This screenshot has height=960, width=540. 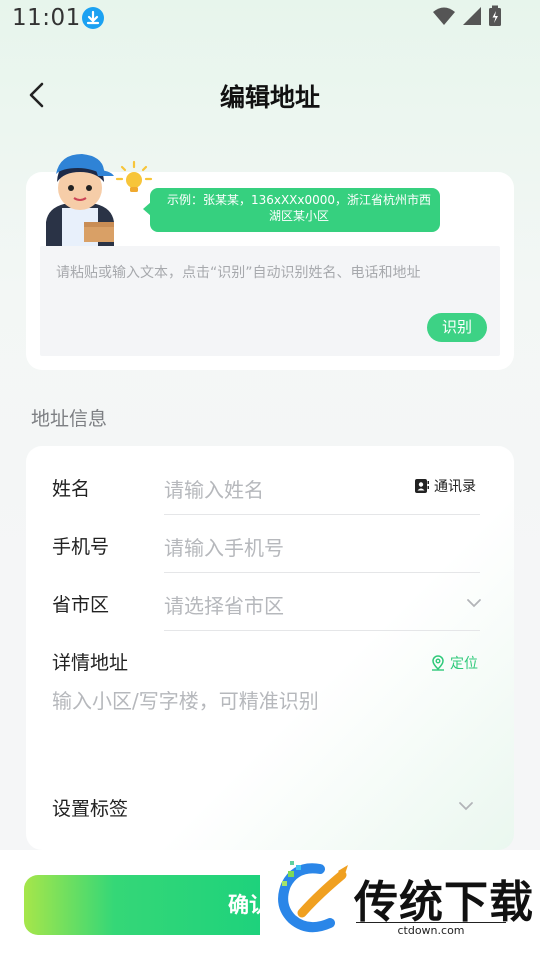 What do you see at coordinates (455, 487) in the screenshot?
I see `contacts-label: 通讯录` at bounding box center [455, 487].